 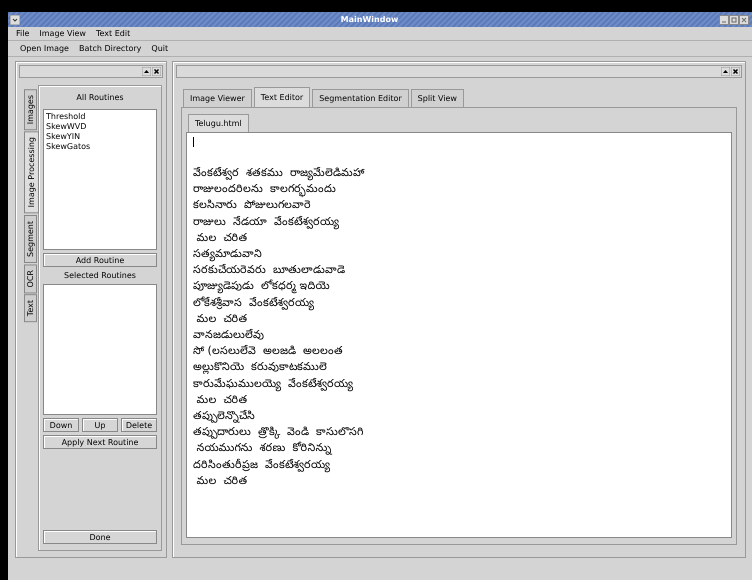 I want to click on side-tab: Images, so click(x=30, y=109).